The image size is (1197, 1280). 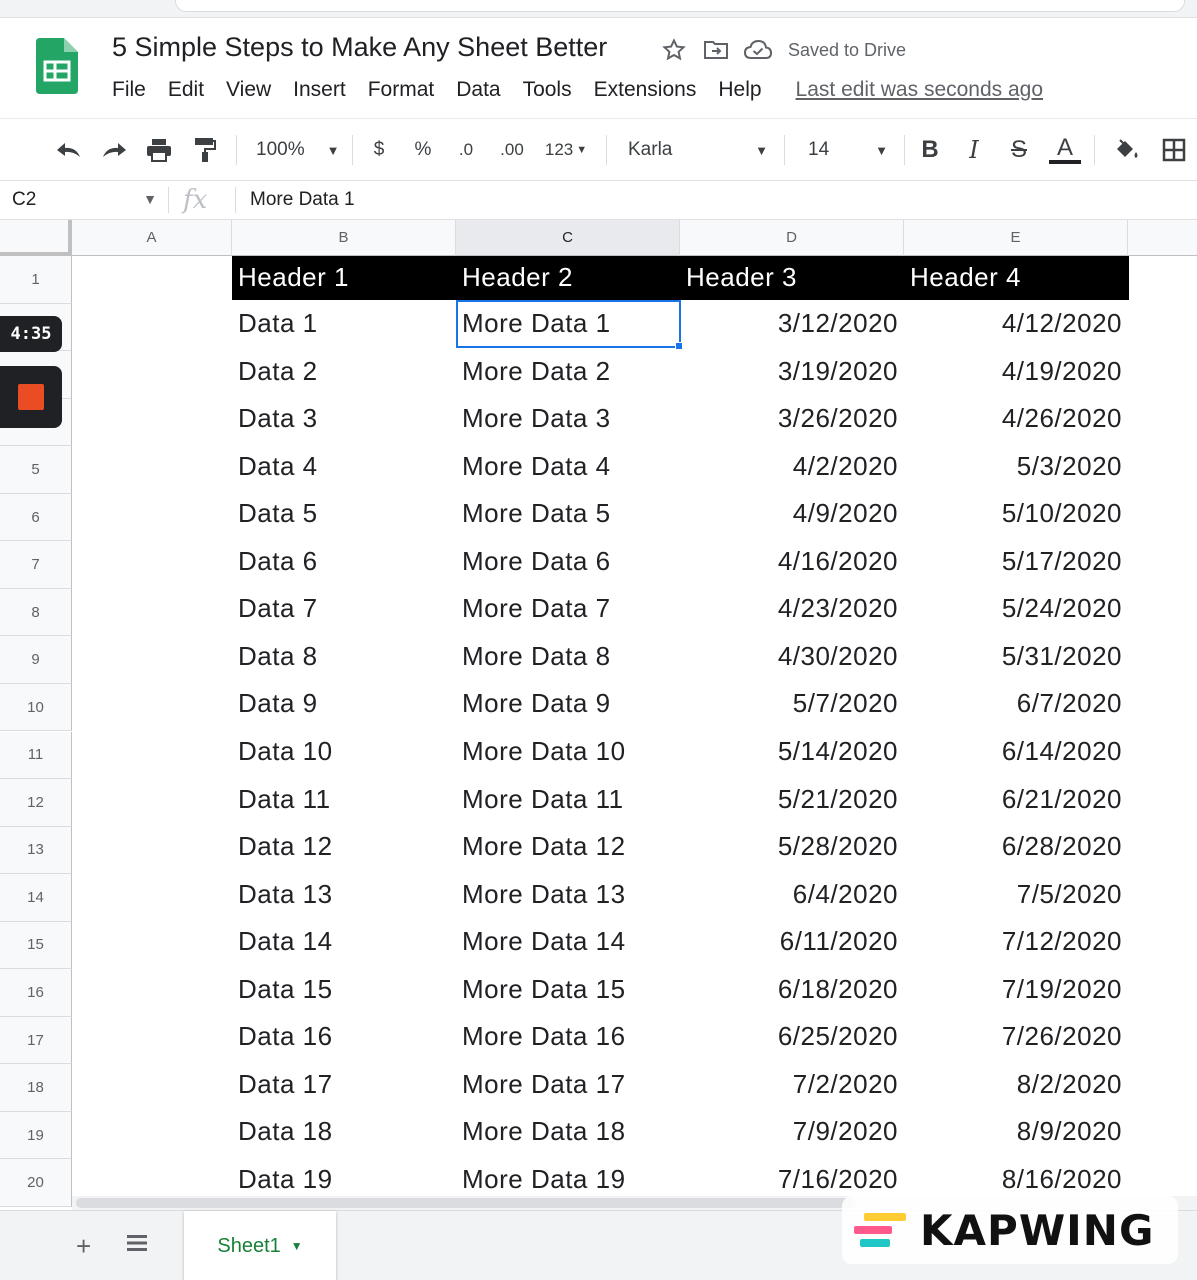 I want to click on data-cell: 6/11/2020, so click(x=789, y=941).